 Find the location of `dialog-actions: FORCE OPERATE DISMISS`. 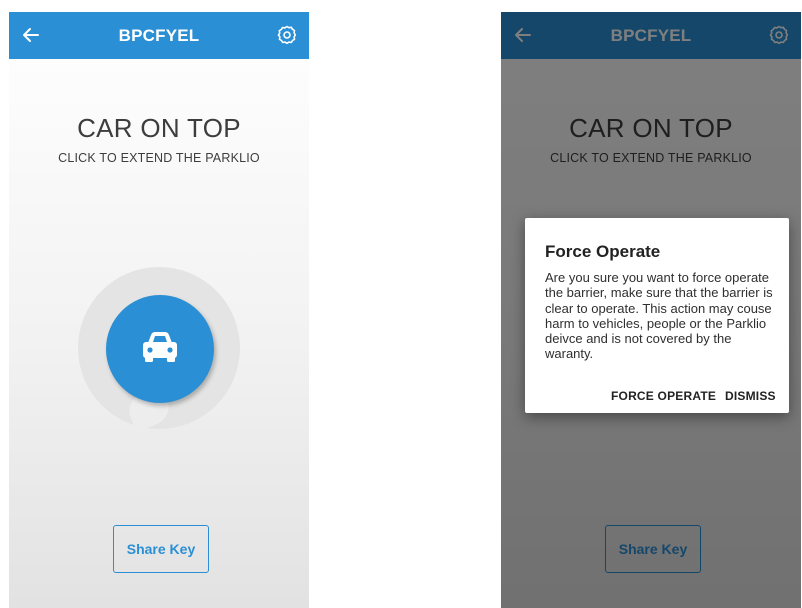

dialog-actions: FORCE OPERATE DISMISS is located at coordinates (657, 398).